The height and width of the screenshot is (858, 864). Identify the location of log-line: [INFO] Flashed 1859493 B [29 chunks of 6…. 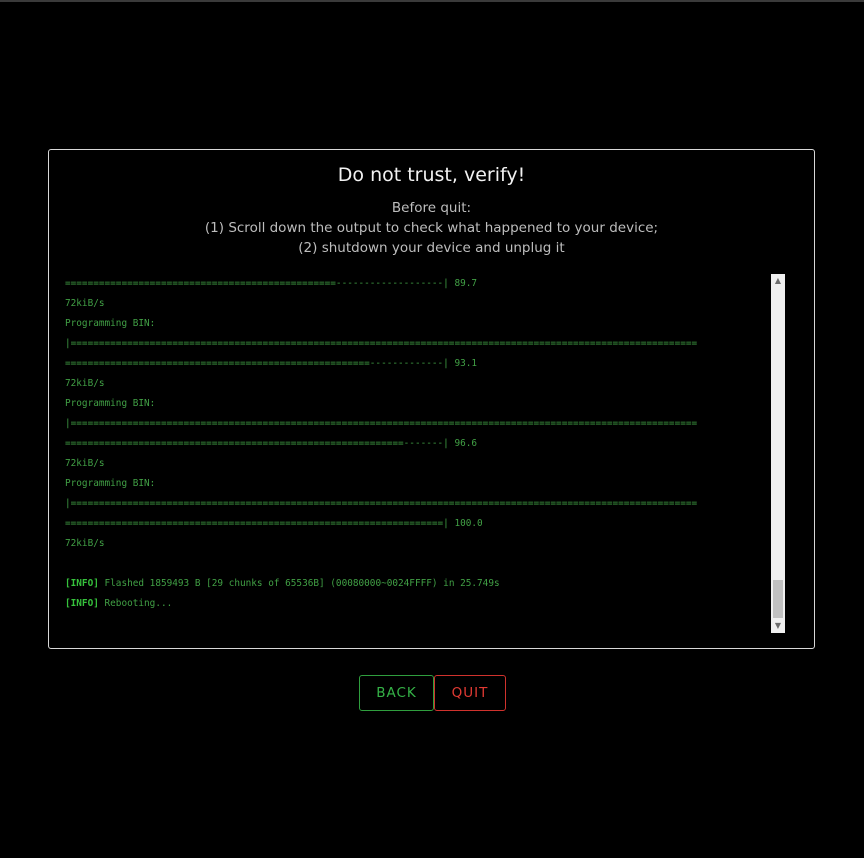
(415, 584).